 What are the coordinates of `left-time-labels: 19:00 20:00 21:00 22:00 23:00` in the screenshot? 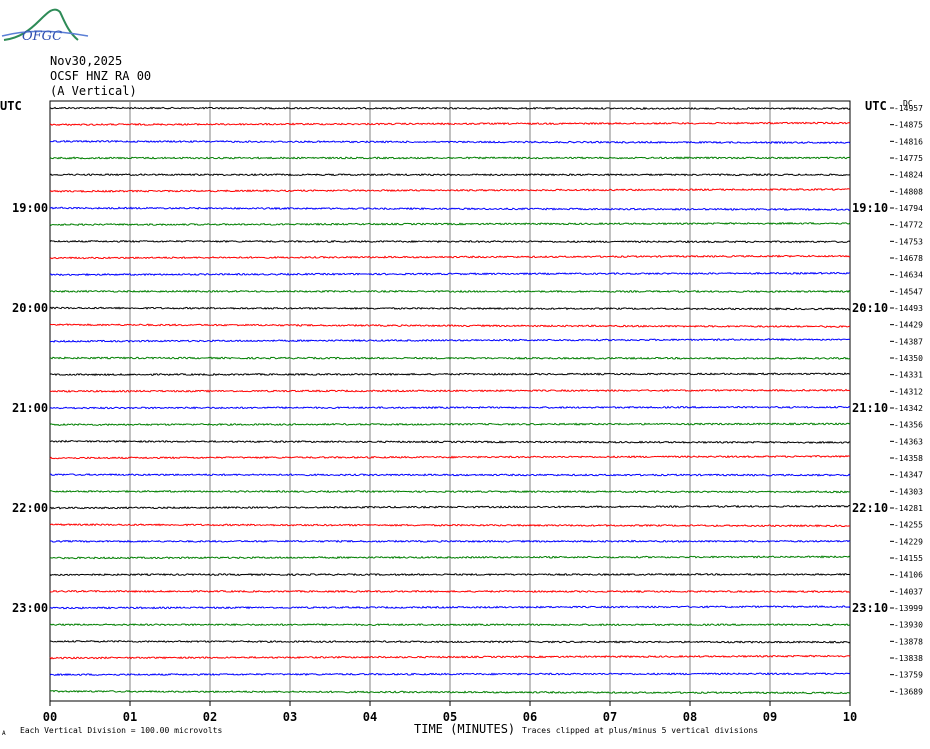 It's located at (30, 408).